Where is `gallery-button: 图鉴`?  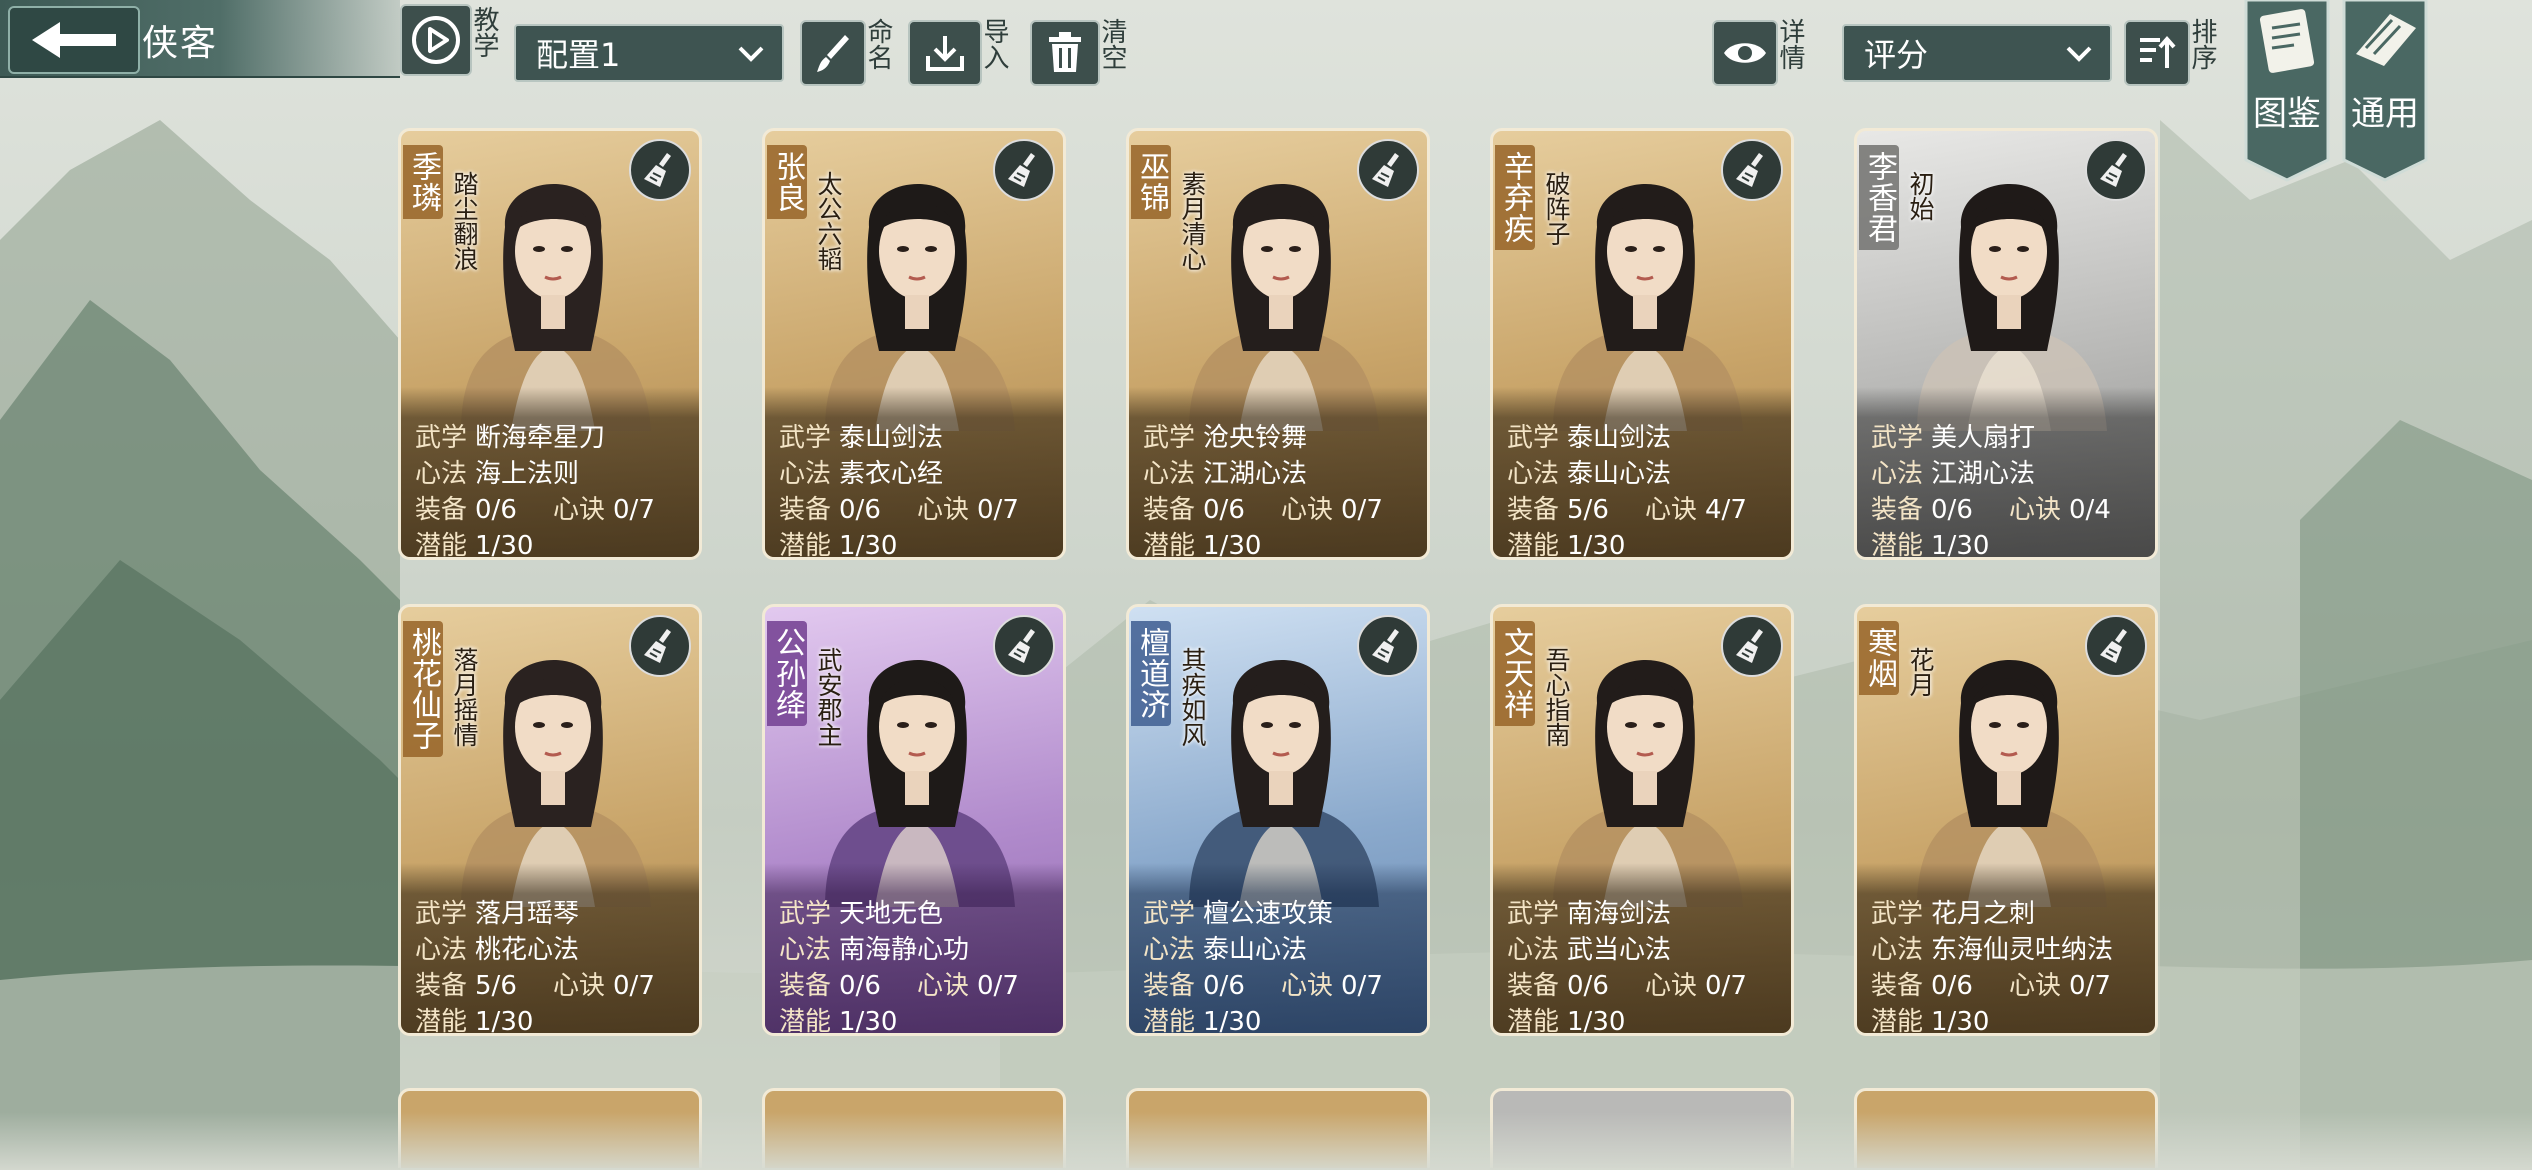 gallery-button: 图鉴 is located at coordinates (2287, 91).